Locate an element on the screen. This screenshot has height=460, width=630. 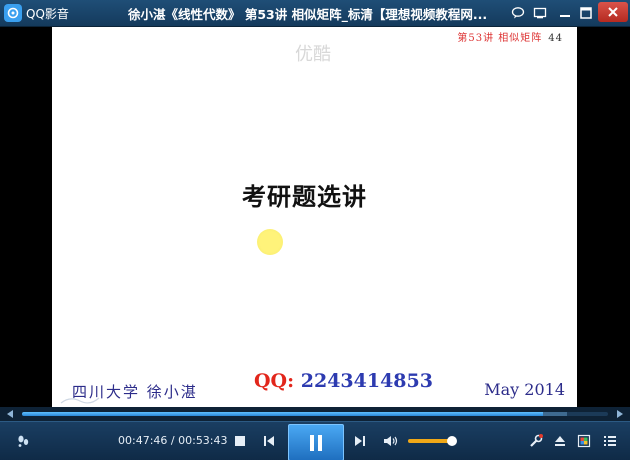
slide-title: 考研题选讲 is located at coordinates (304, 197).